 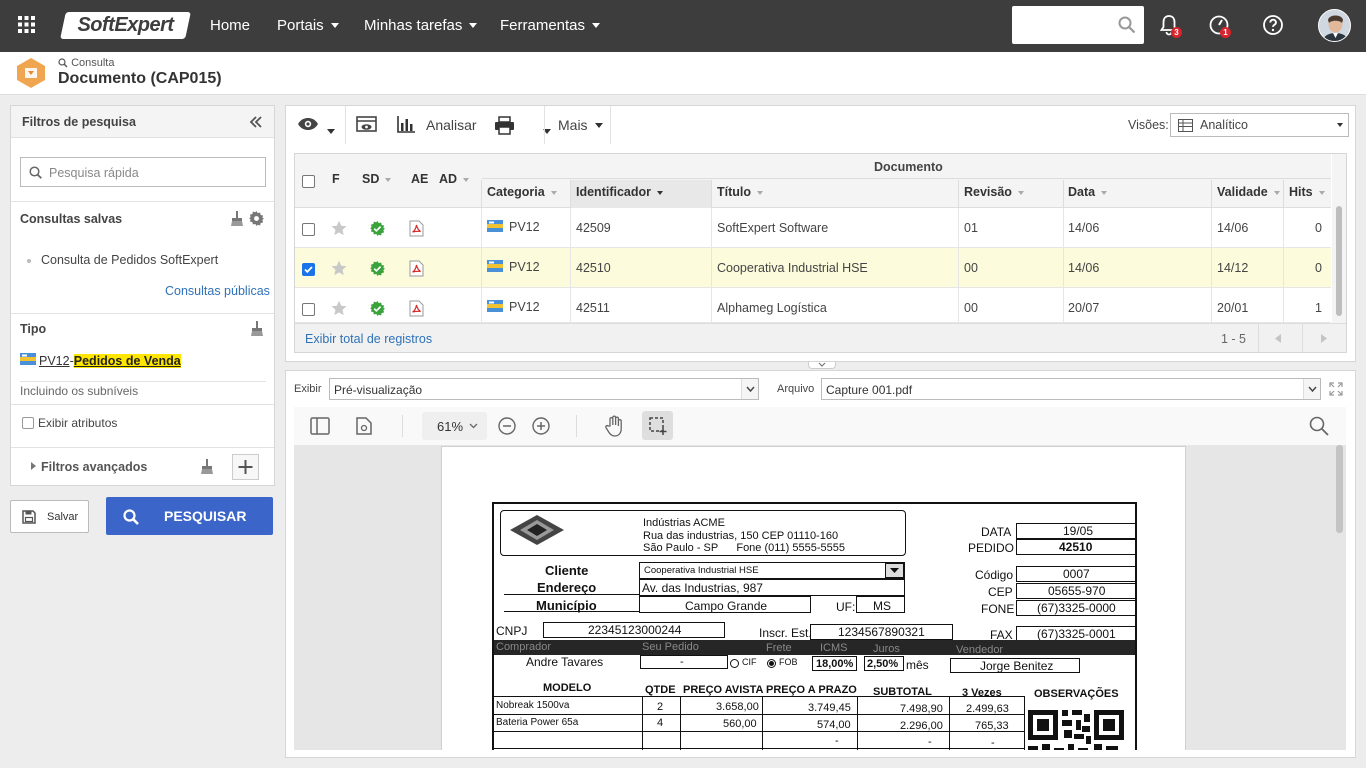 I want to click on selection-tool-button, so click(x=657, y=425).